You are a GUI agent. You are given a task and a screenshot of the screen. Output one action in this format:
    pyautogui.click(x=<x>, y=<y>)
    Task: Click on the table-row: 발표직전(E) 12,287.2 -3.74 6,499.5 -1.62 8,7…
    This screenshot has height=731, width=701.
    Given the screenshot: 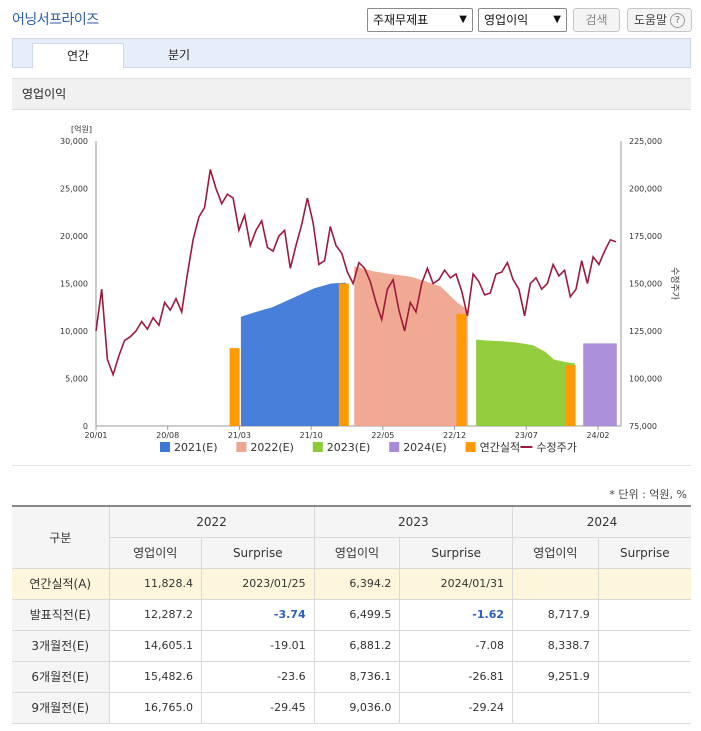 What is the action you would take?
    pyautogui.click(x=351, y=614)
    